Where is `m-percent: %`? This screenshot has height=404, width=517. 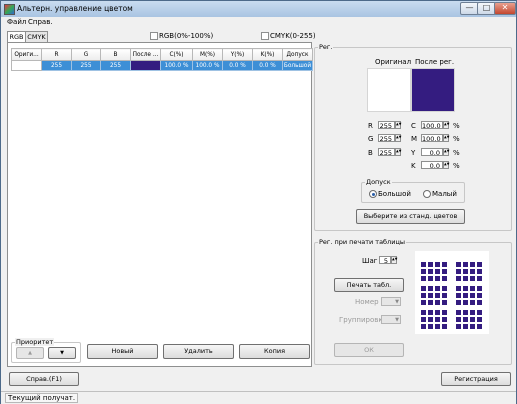
m-percent: % is located at coordinates (456, 139).